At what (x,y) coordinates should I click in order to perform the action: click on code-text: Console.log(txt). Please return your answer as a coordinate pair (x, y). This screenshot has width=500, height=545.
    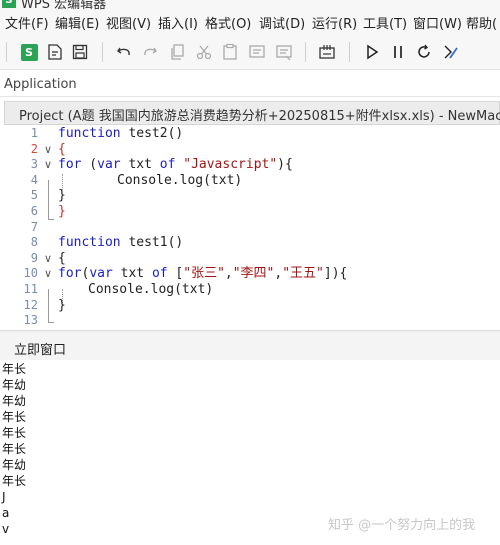
    Looking at the image, I should click on (151, 289).